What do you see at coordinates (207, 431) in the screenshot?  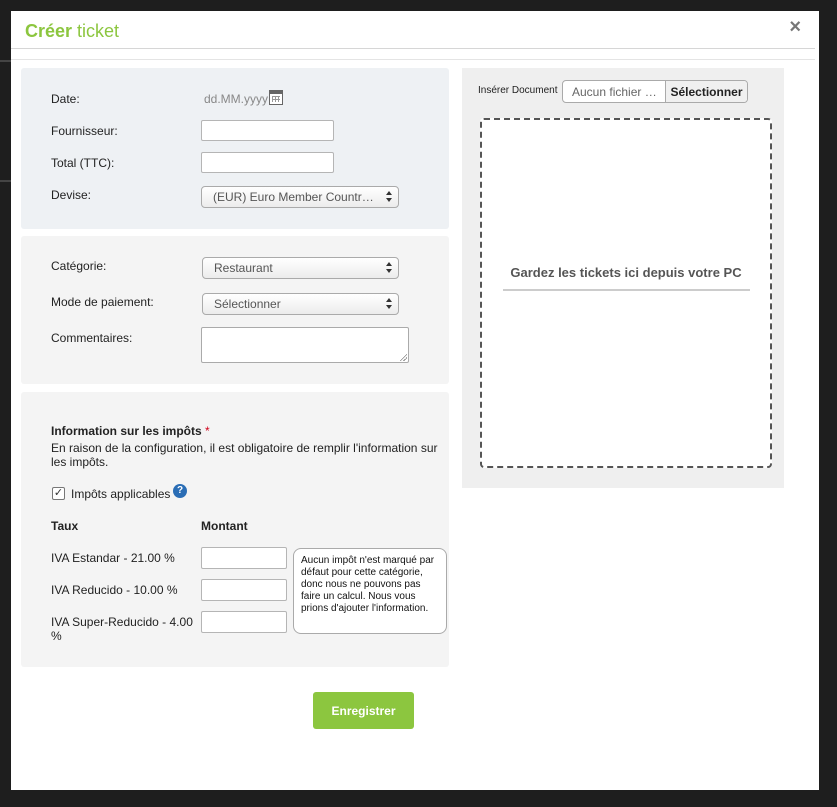 I see `required-mark: *` at bounding box center [207, 431].